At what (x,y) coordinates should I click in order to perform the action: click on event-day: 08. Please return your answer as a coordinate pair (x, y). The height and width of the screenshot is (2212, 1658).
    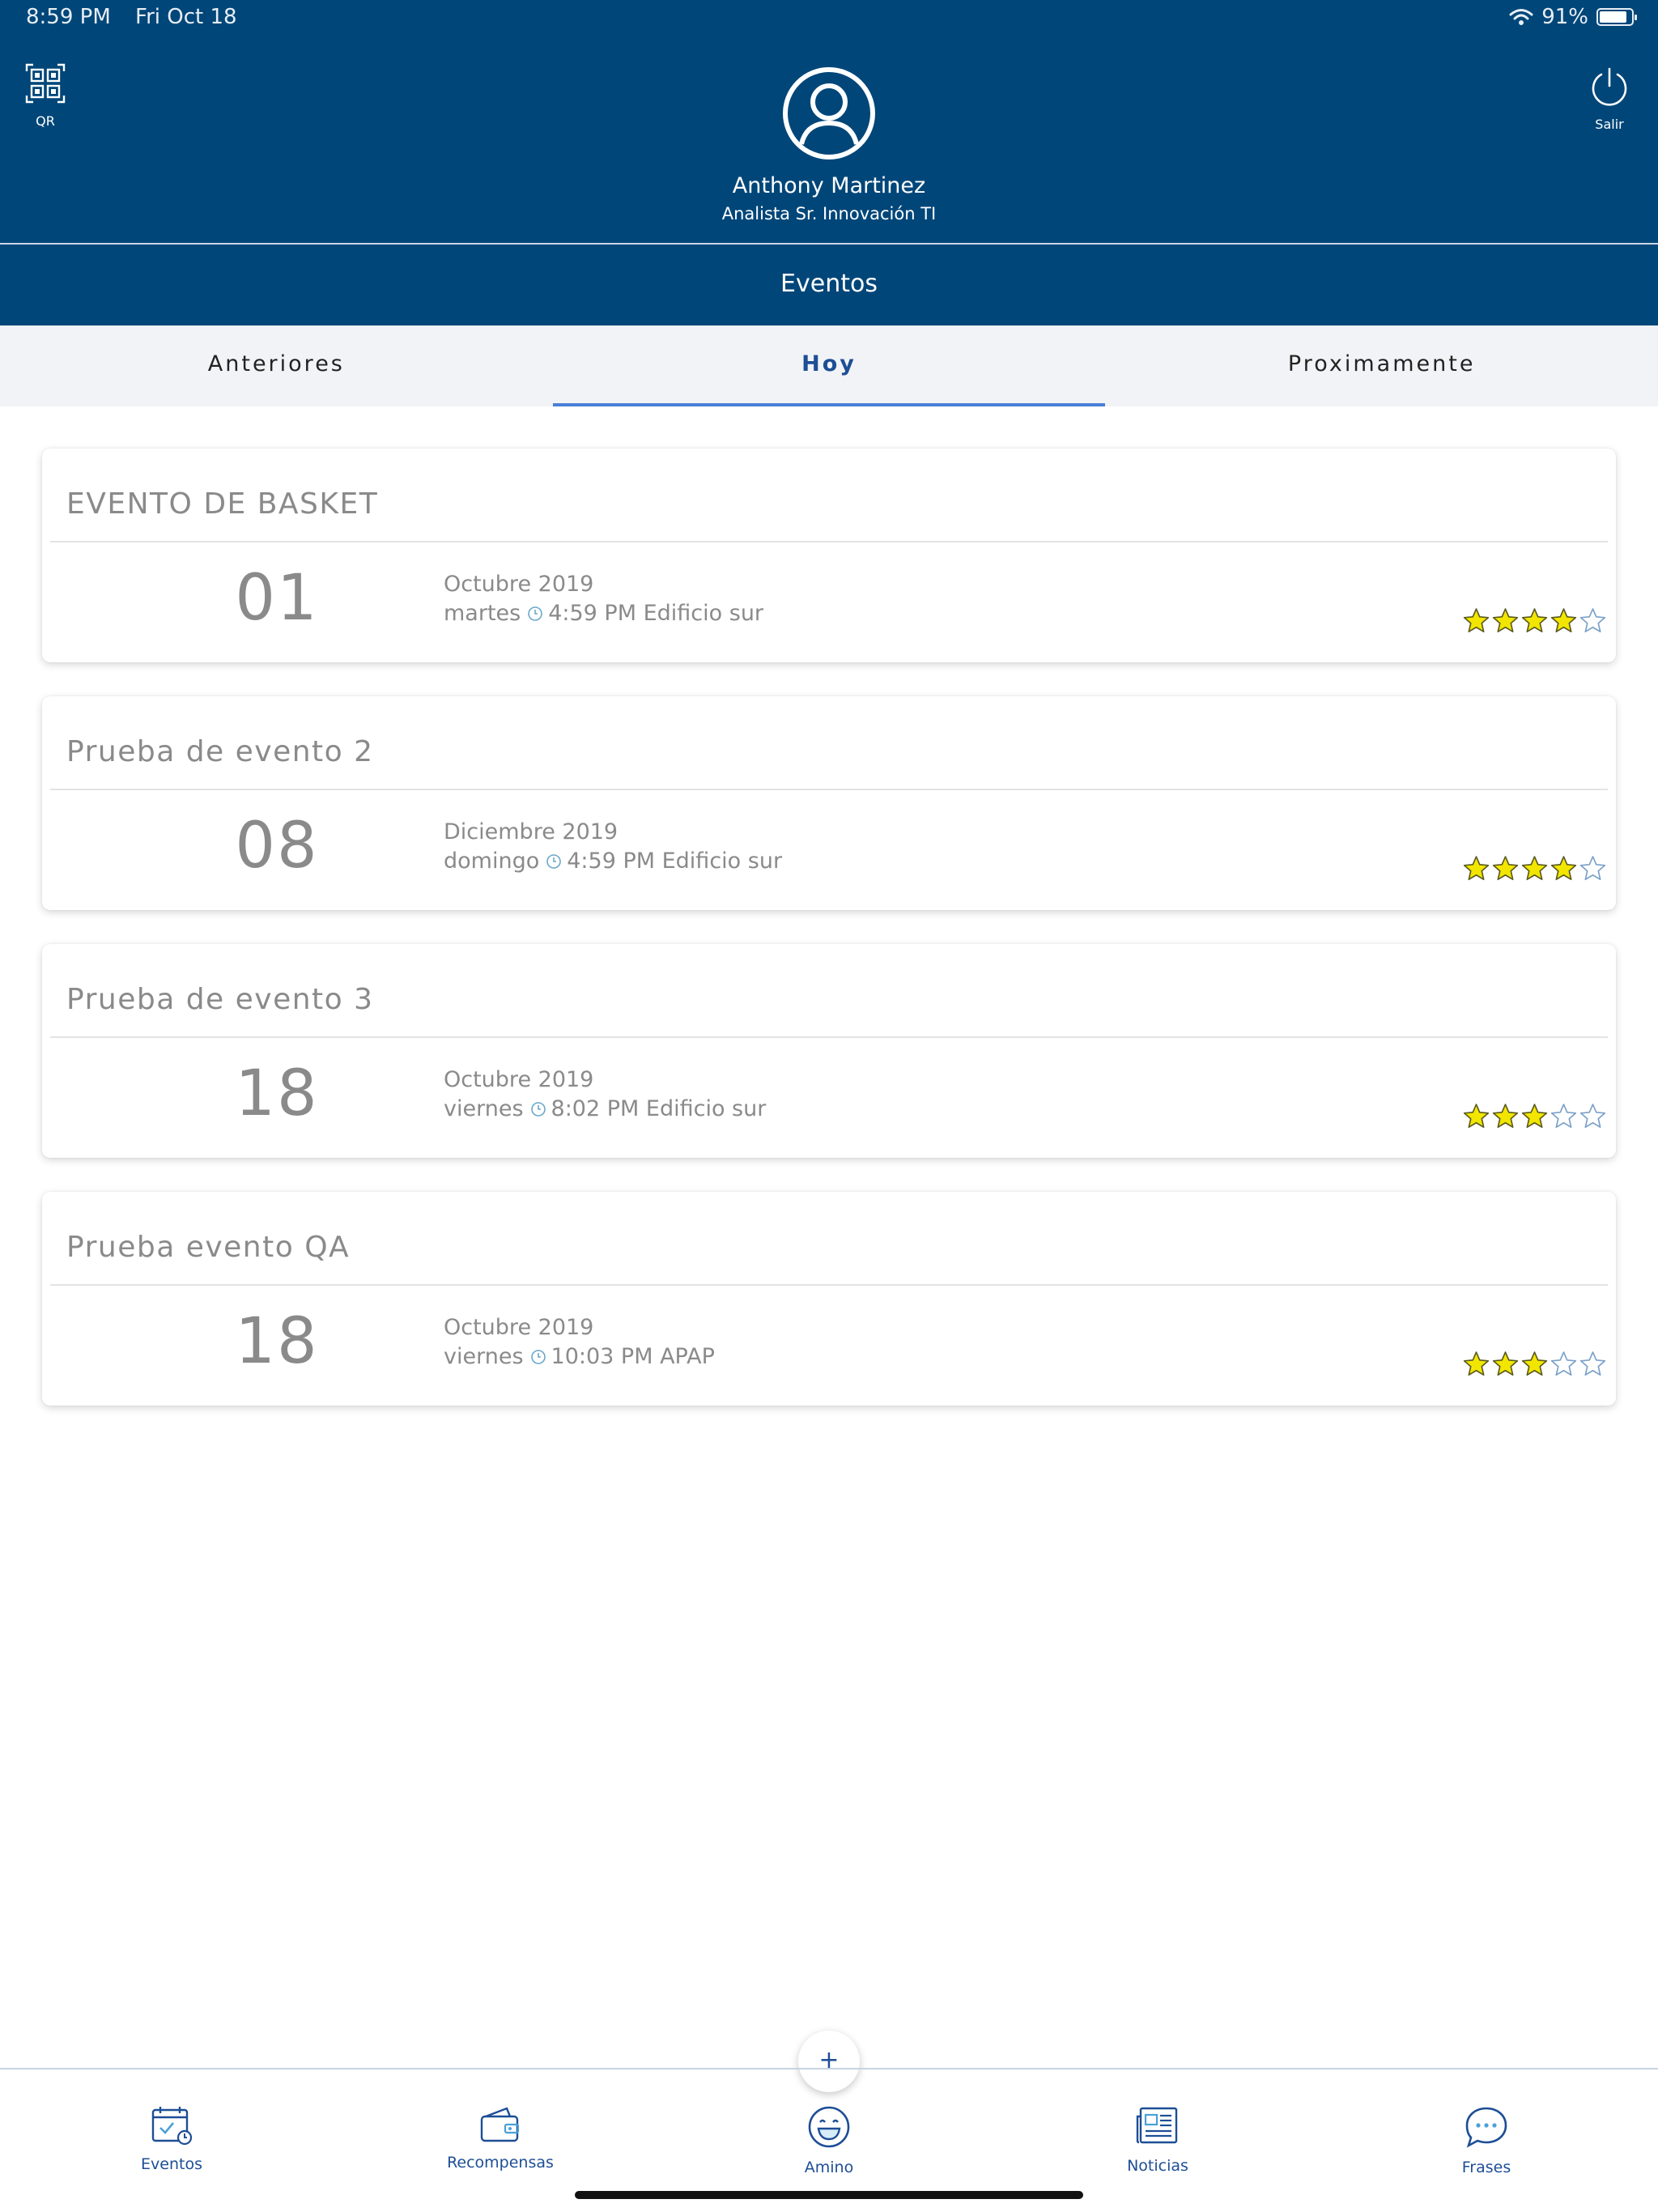
    Looking at the image, I should click on (277, 847).